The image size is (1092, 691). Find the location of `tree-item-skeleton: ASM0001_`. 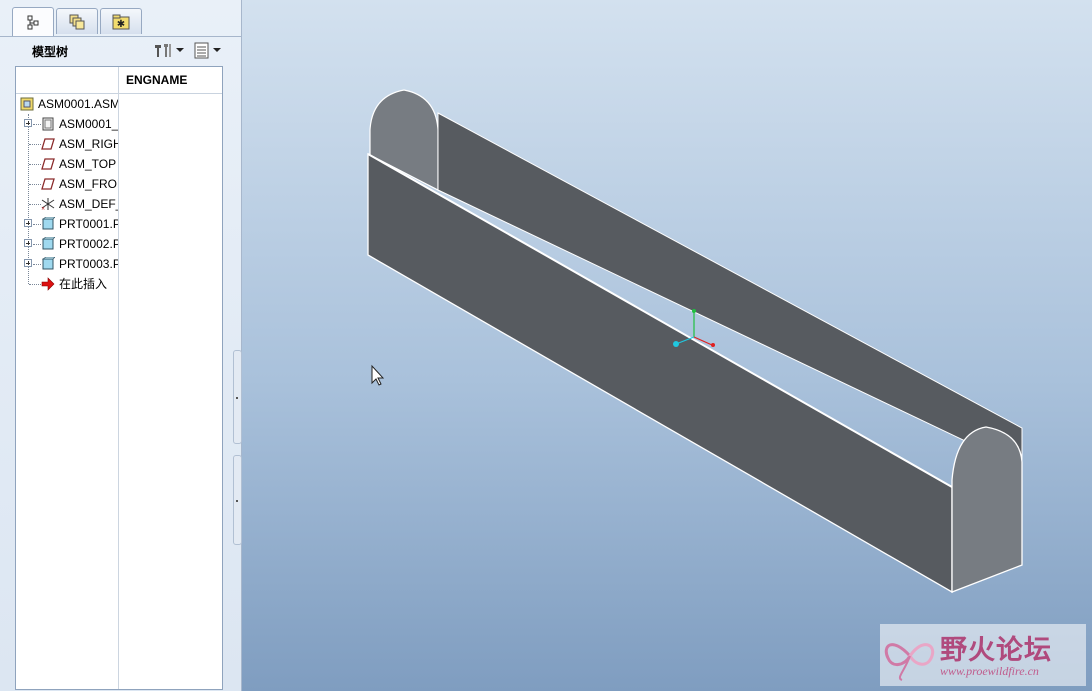

tree-item-skeleton: ASM0001_ is located at coordinates (67, 124).